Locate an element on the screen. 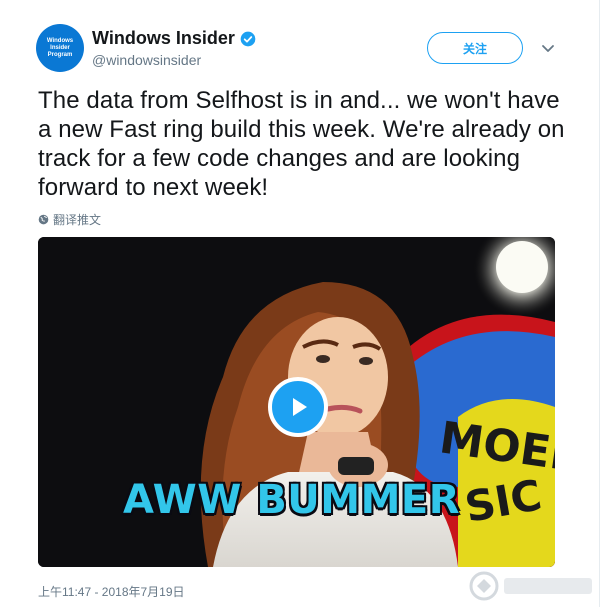 The height and width of the screenshot is (607, 600). site-watermark-logo is located at coordinates (530, 586).